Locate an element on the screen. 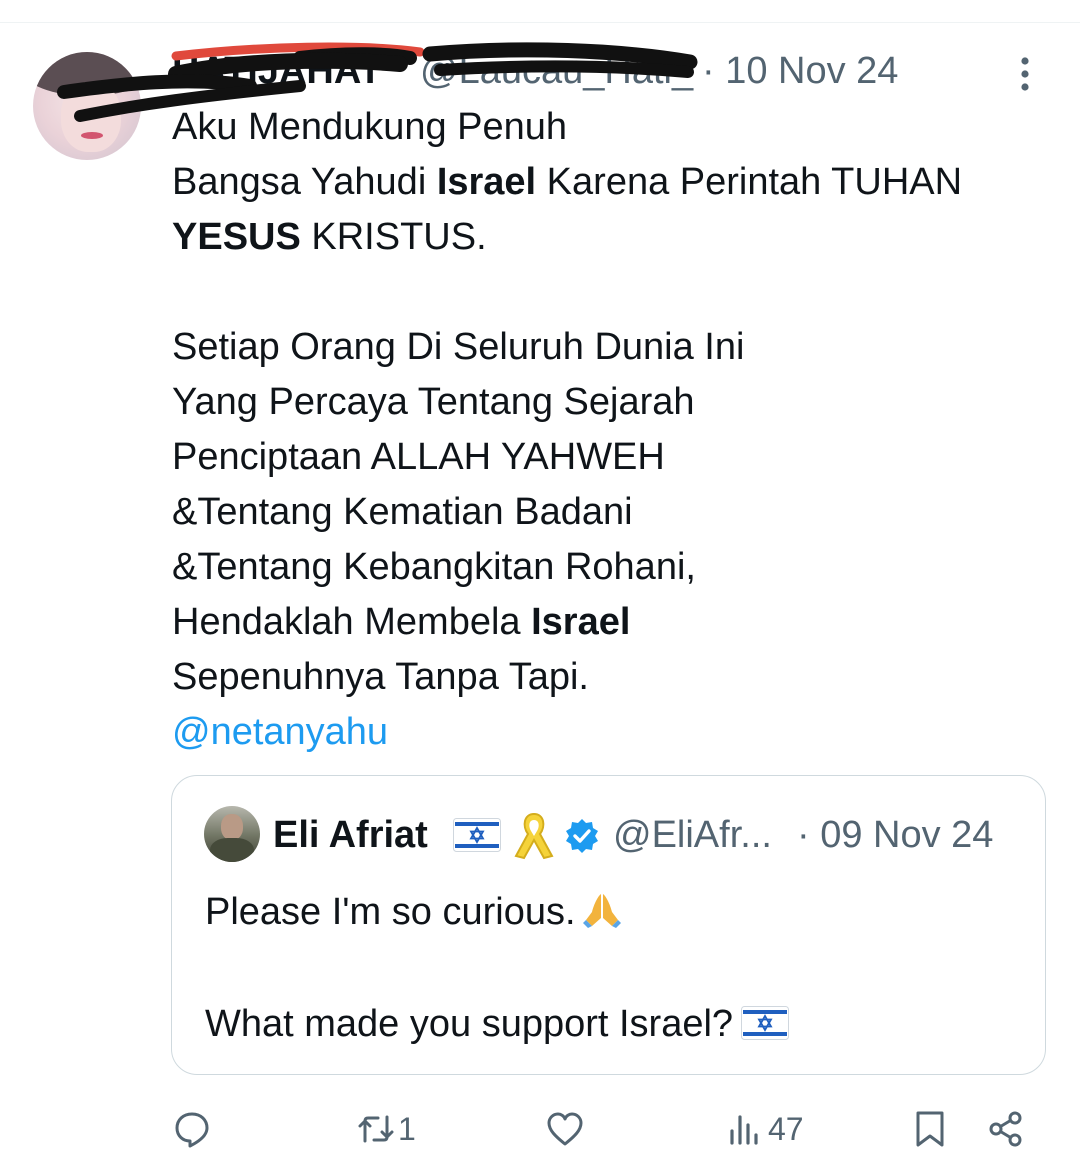 Image resolution: width=1080 pixels, height=1169 pixels. top-divider is located at coordinates (540, 22).